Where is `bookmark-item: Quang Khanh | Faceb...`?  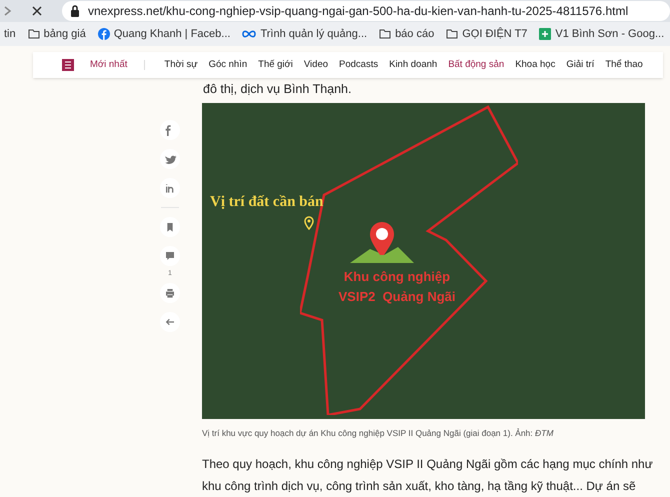 bookmark-item: Quang Khanh | Faceb... is located at coordinates (164, 34).